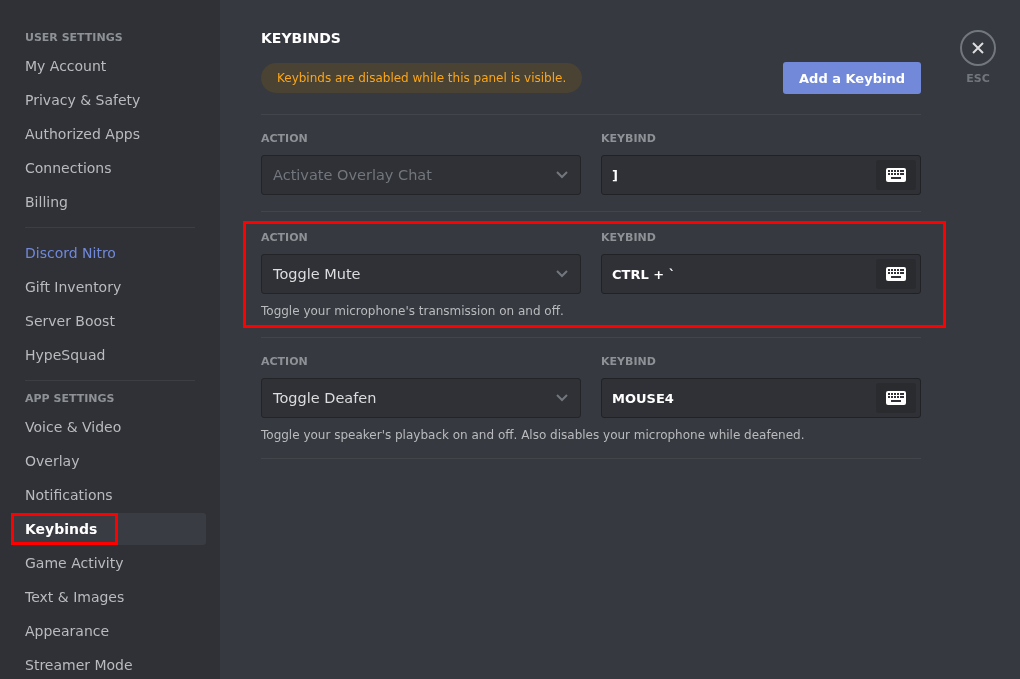 Image resolution: width=1020 pixels, height=679 pixels. What do you see at coordinates (110, 134) in the screenshot?
I see `sidebar-item: Authorized Apps` at bounding box center [110, 134].